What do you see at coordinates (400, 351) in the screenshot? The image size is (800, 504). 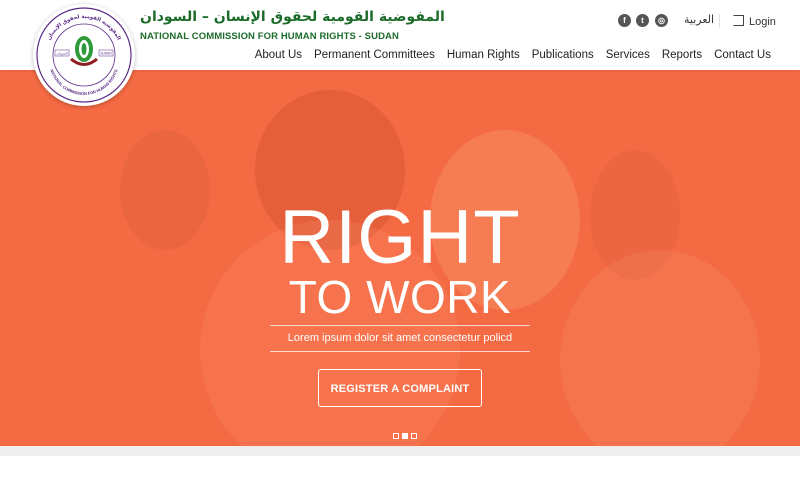 I see `hero-rule-bottom` at bounding box center [400, 351].